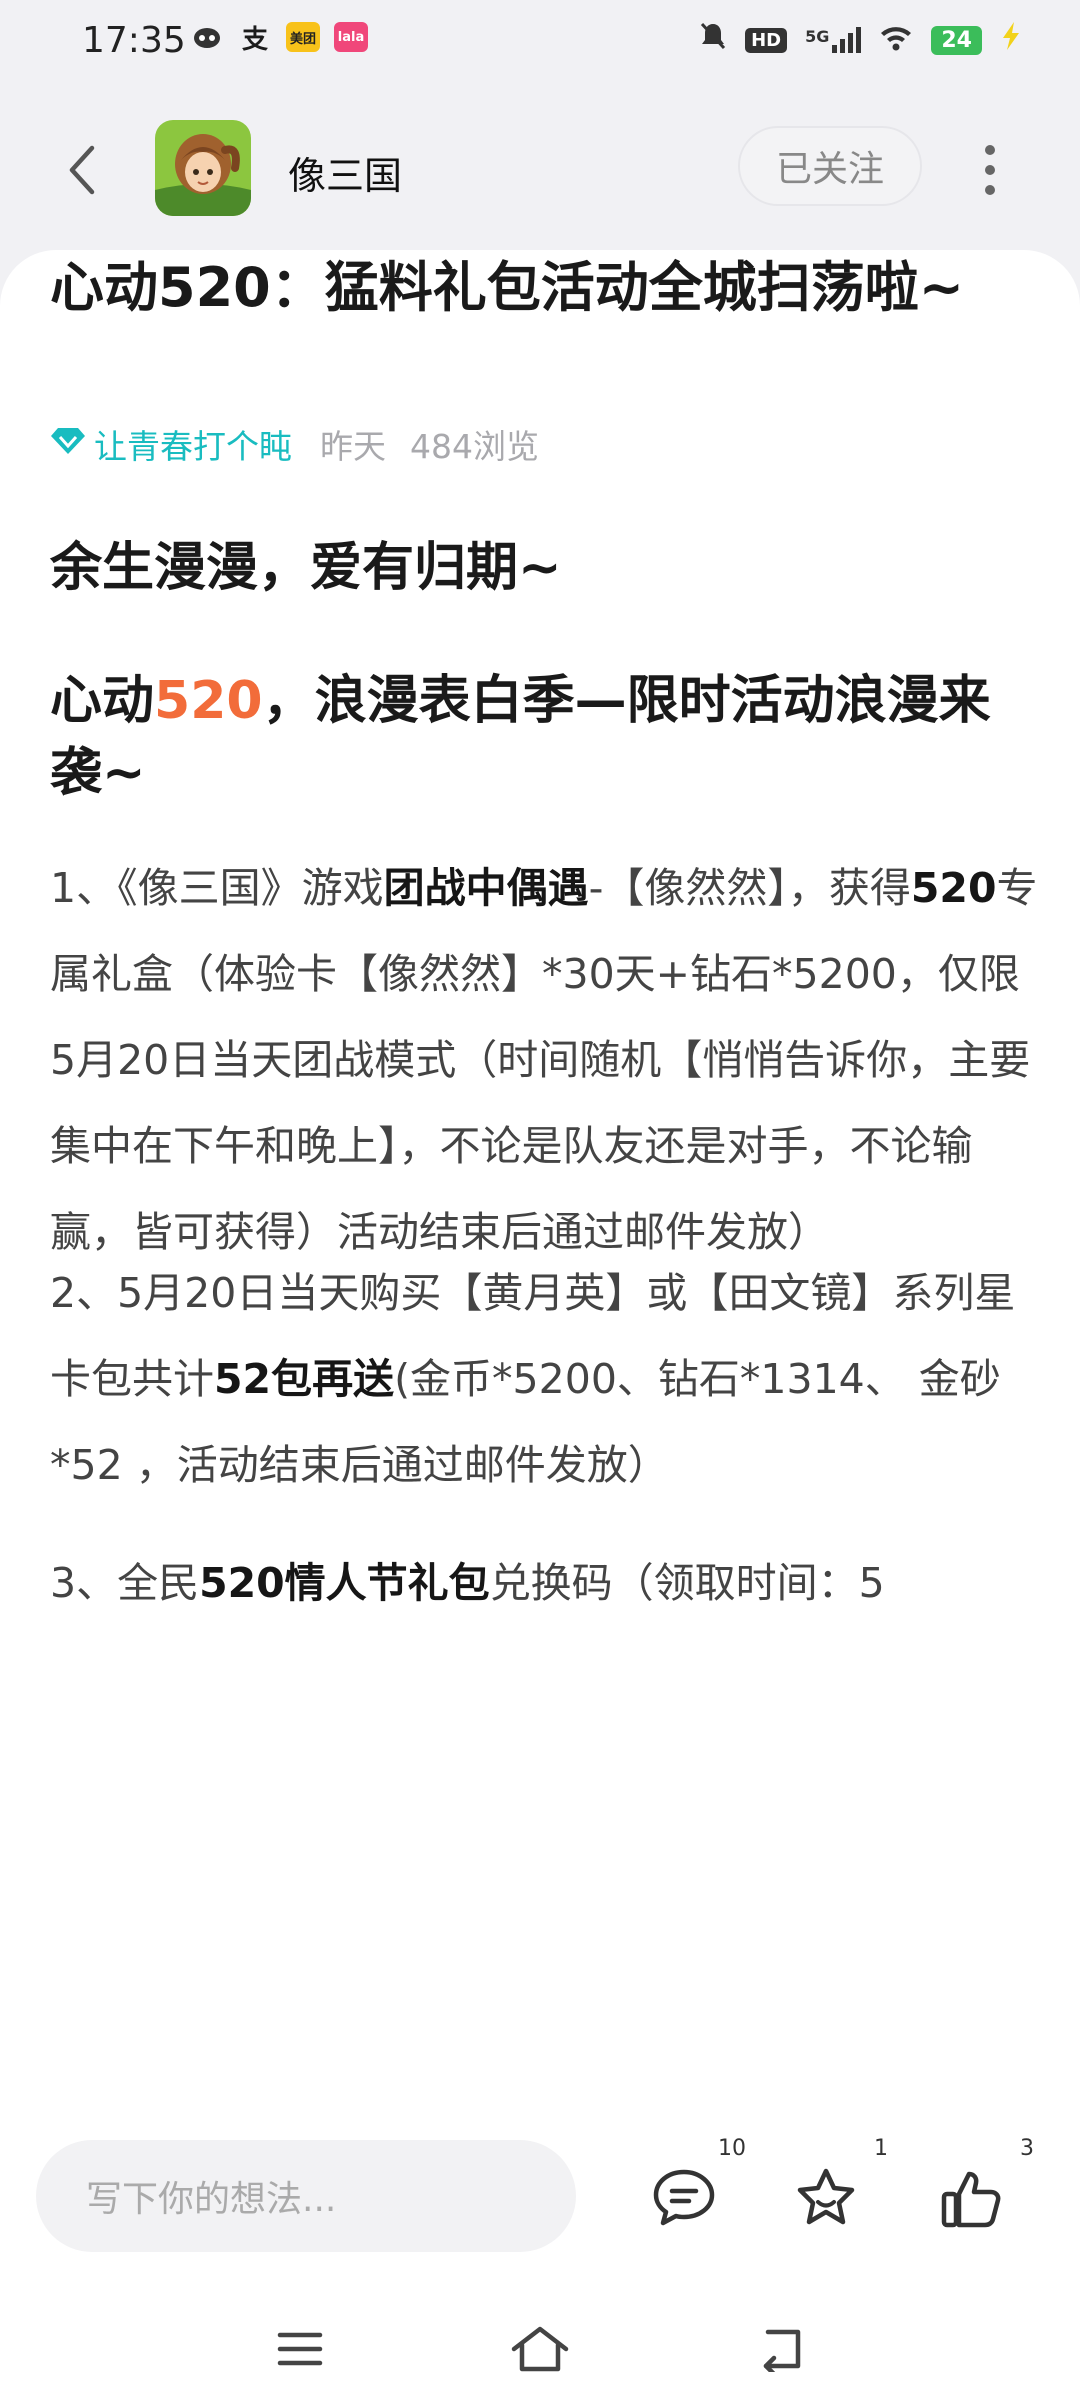 The width and height of the screenshot is (1080, 2408). What do you see at coordinates (353, 446) in the screenshot?
I see `post-time: 昨天` at bounding box center [353, 446].